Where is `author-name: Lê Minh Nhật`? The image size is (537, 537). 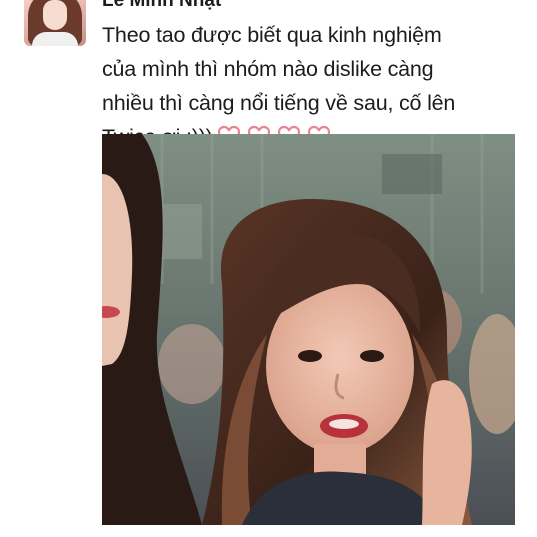 author-name: Lê Minh Nhật is located at coordinates (161, 6).